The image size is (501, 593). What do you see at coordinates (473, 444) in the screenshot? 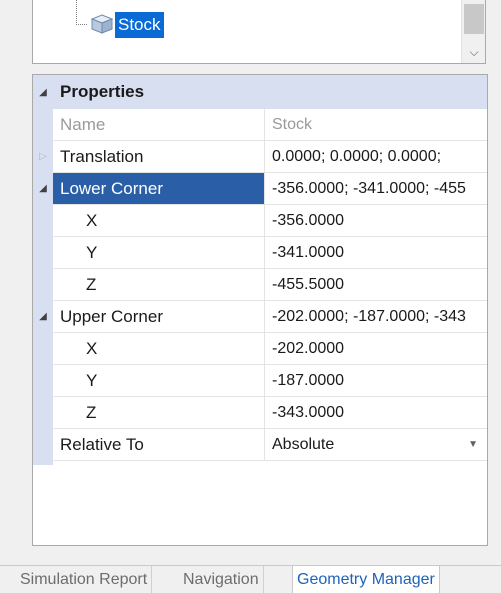
I see `dropdown-arrow-icon: ▼` at bounding box center [473, 444].